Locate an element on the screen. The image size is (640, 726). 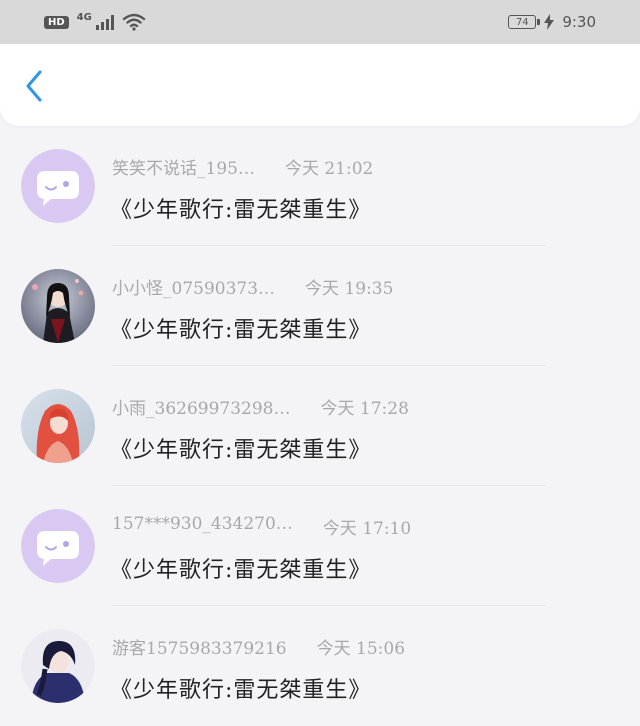
message-time: 今天 15:06 is located at coordinates (361, 649).